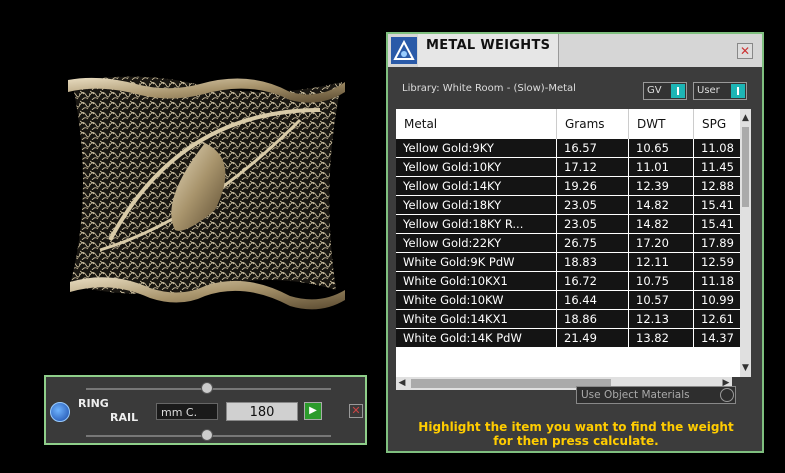  I want to click on vertical-scrollbar: ▲ ▼, so click(745, 243).